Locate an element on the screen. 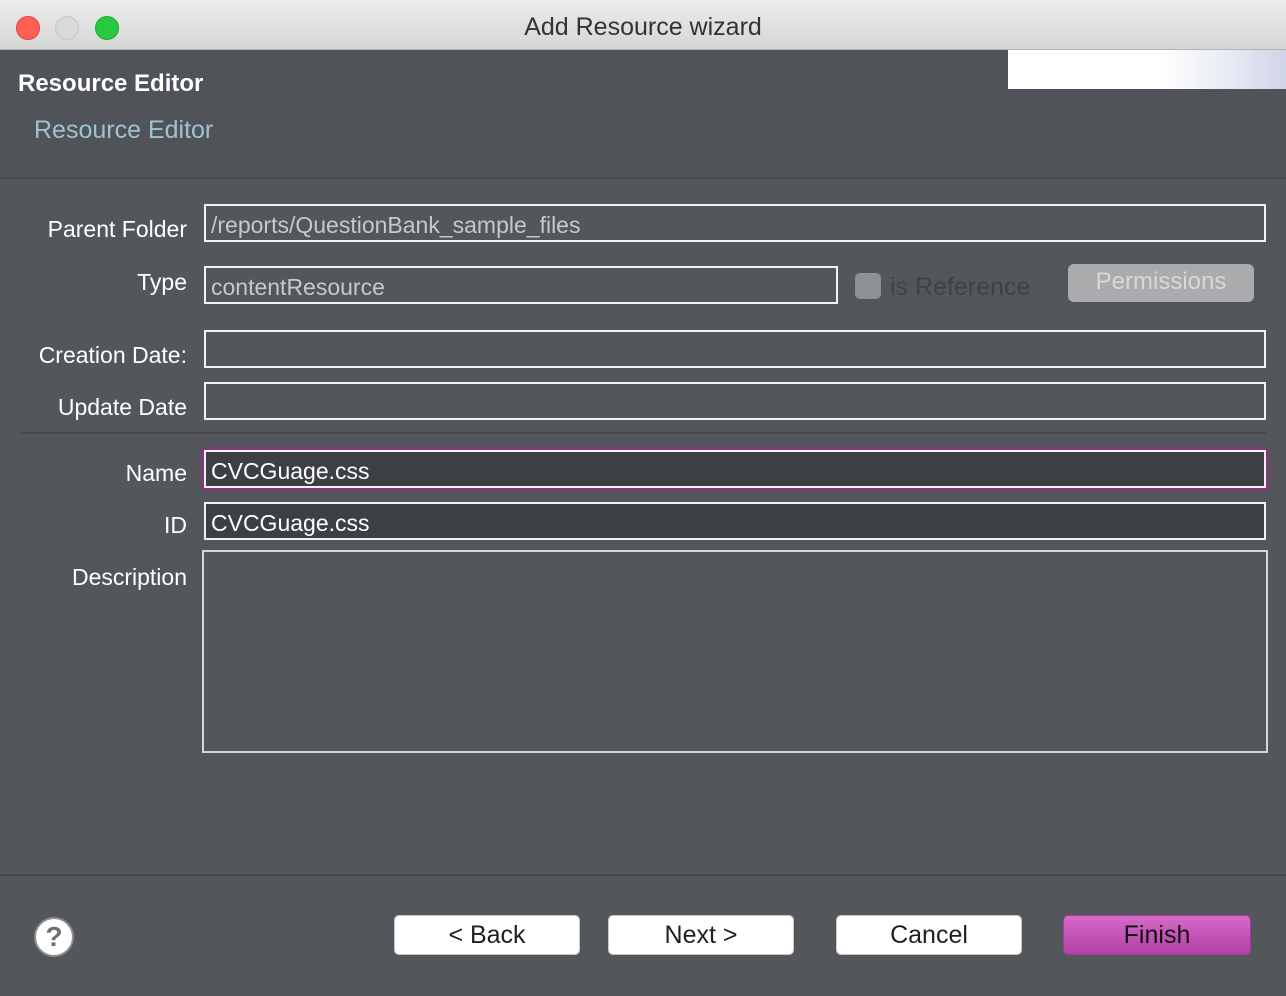  creation-date-field is located at coordinates (735, 349).